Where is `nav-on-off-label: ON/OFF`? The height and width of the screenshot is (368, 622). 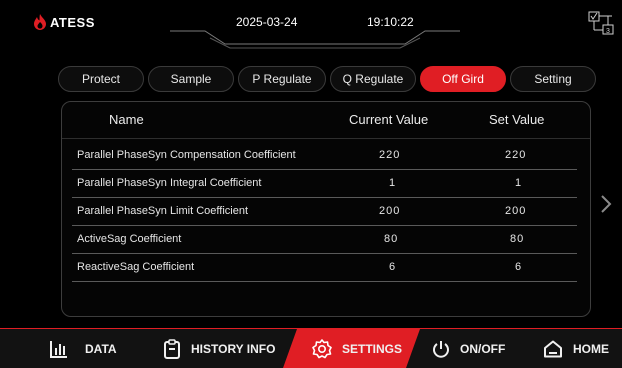 nav-on-off-label: ON/OFF is located at coordinates (483, 348).